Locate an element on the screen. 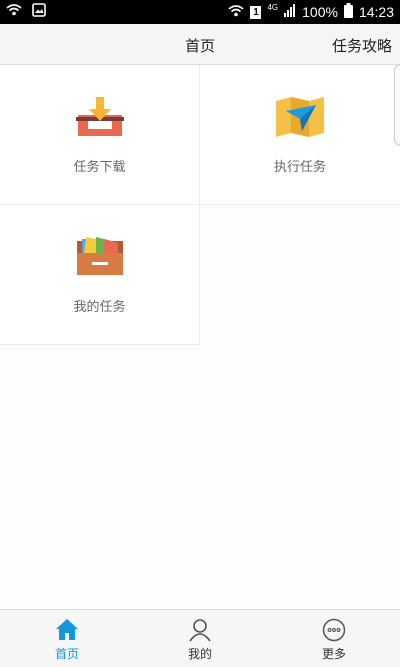  grid-item-task-download: 任务下载 is located at coordinates (100, 135).